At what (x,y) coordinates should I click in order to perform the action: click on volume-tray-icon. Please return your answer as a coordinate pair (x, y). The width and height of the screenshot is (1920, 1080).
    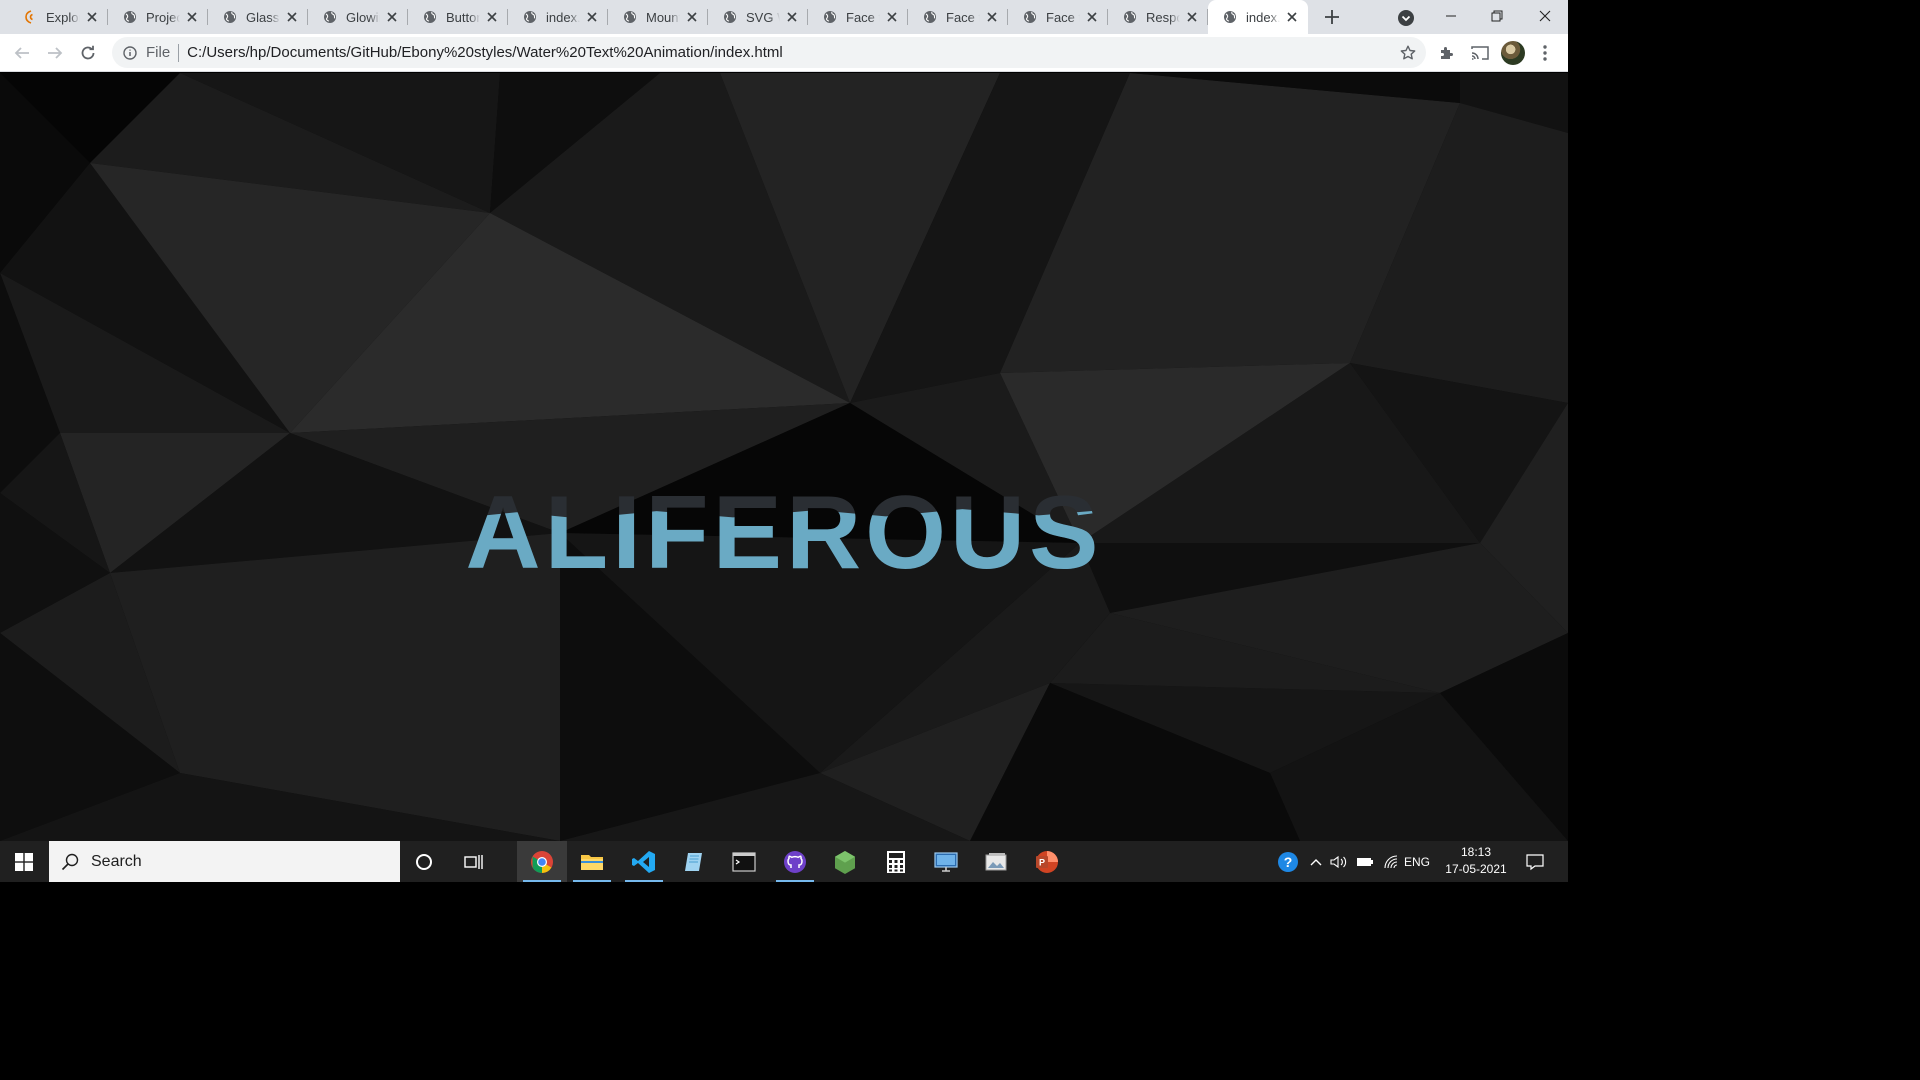
    Looking at the image, I should click on (1339, 861).